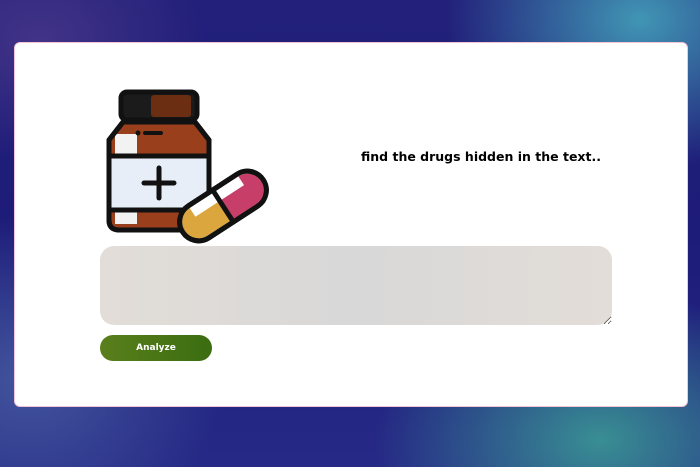 This screenshot has width=700, height=467. Describe the element at coordinates (356, 285) in the screenshot. I see `drug-text-input` at that location.